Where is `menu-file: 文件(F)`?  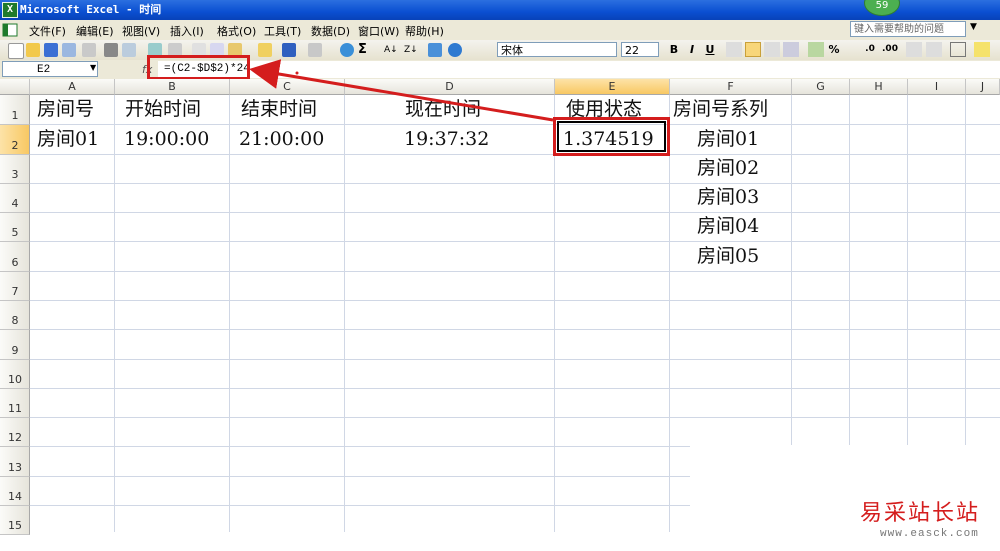
menu-file: 文件(F) is located at coordinates (47, 31).